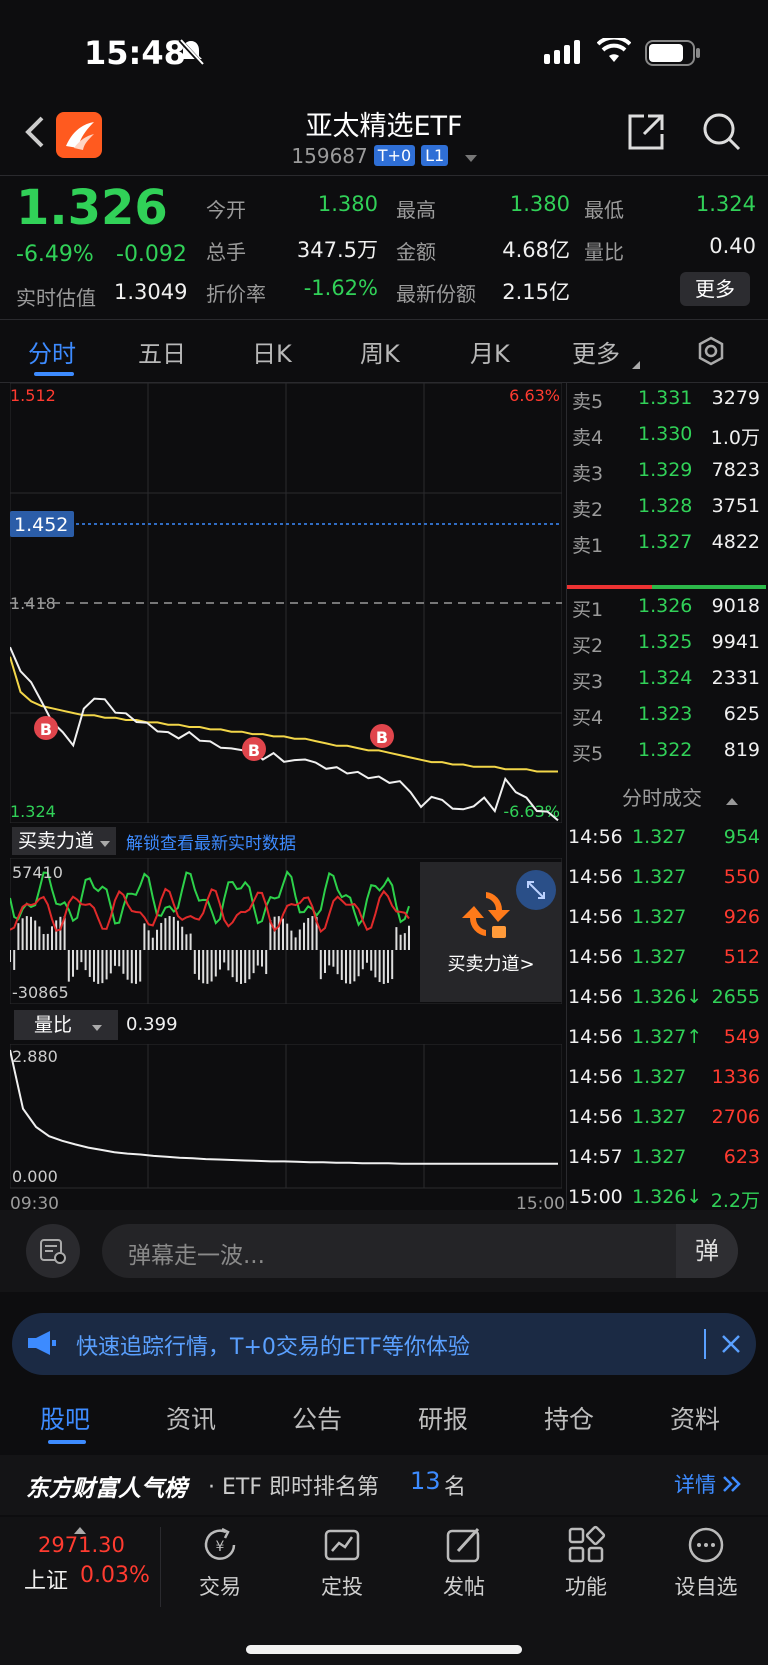 This screenshot has width=768, height=1665. What do you see at coordinates (659, 957) in the screenshot?
I see `trade-price: 1.327` at bounding box center [659, 957].